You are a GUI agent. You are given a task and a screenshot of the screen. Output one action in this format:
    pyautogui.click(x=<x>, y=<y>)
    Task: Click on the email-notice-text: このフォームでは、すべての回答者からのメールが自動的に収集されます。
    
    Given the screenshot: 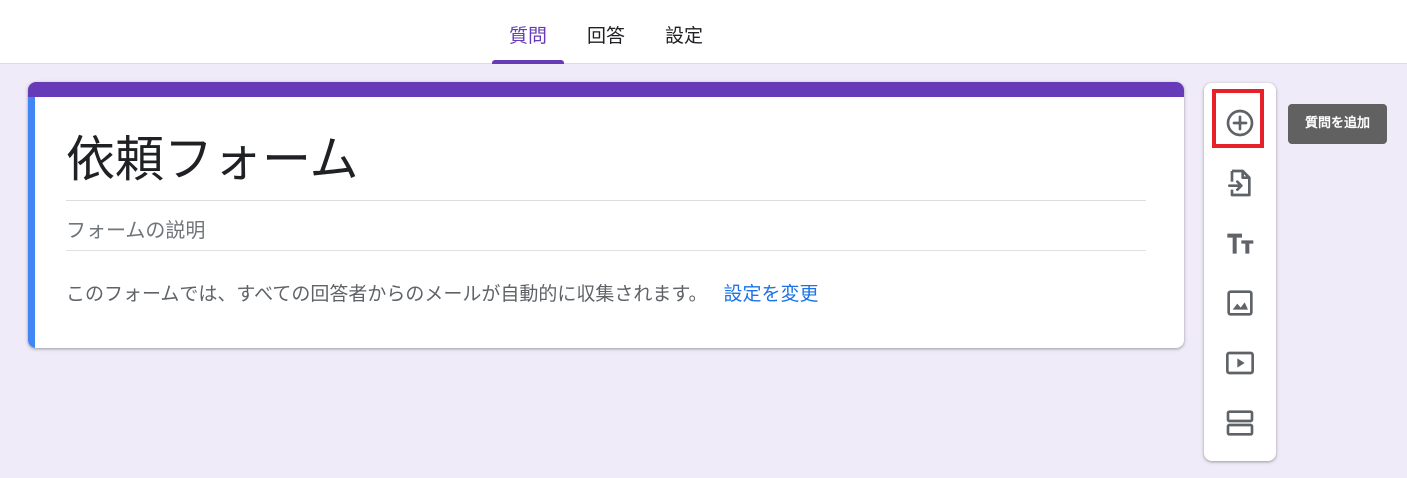 What is the action you would take?
    pyautogui.click(x=387, y=294)
    